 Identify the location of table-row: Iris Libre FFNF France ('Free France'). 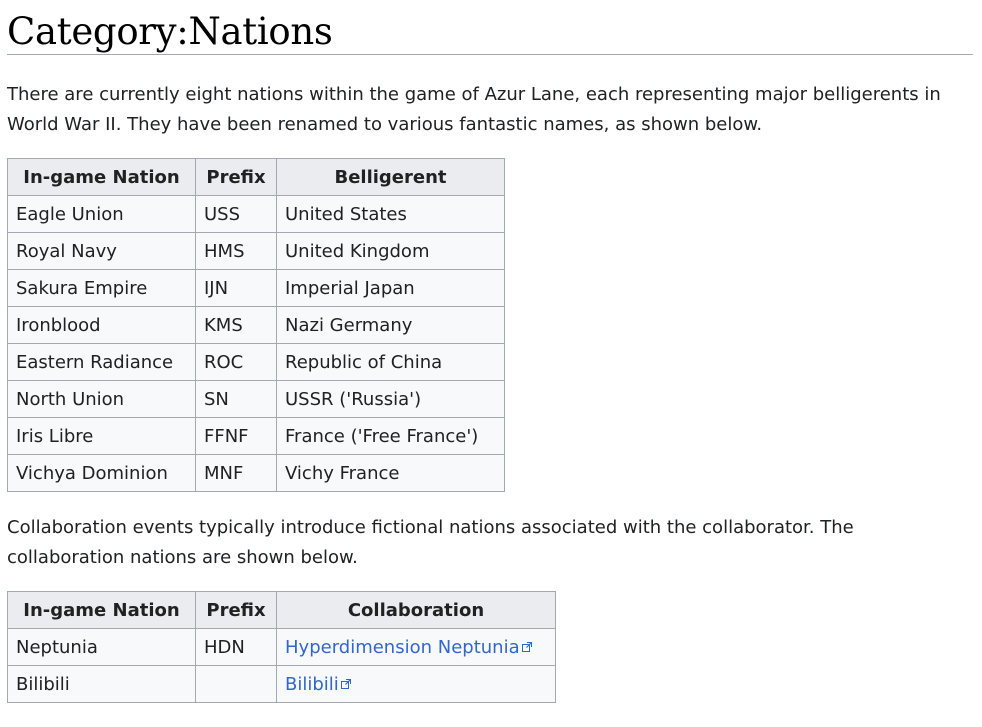
(256, 436).